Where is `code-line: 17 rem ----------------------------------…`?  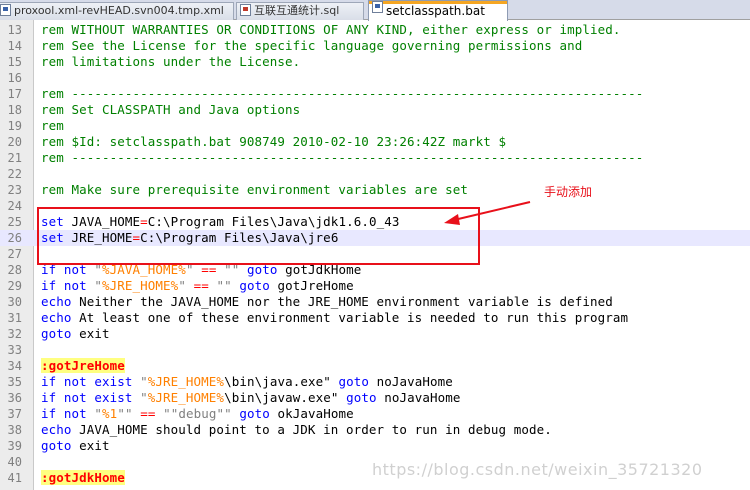 code-line: 17 rem ----------------------------------… is located at coordinates (375, 94).